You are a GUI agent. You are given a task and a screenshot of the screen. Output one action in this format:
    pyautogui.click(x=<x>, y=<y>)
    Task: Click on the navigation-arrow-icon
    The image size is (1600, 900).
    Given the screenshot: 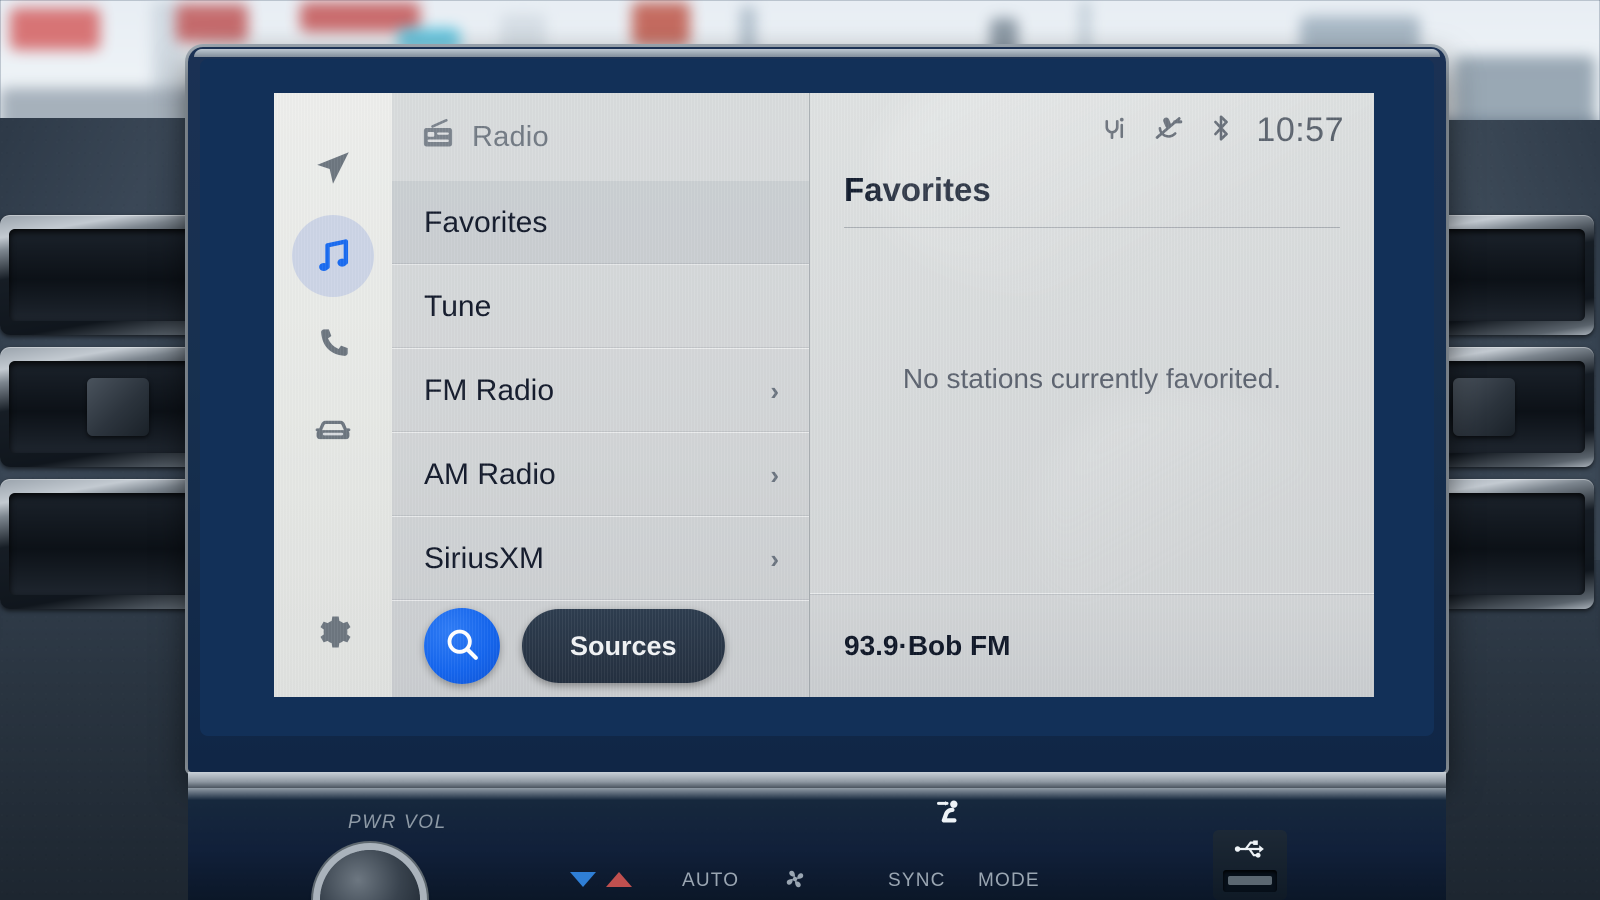 What is the action you would take?
    pyautogui.click(x=333, y=168)
    